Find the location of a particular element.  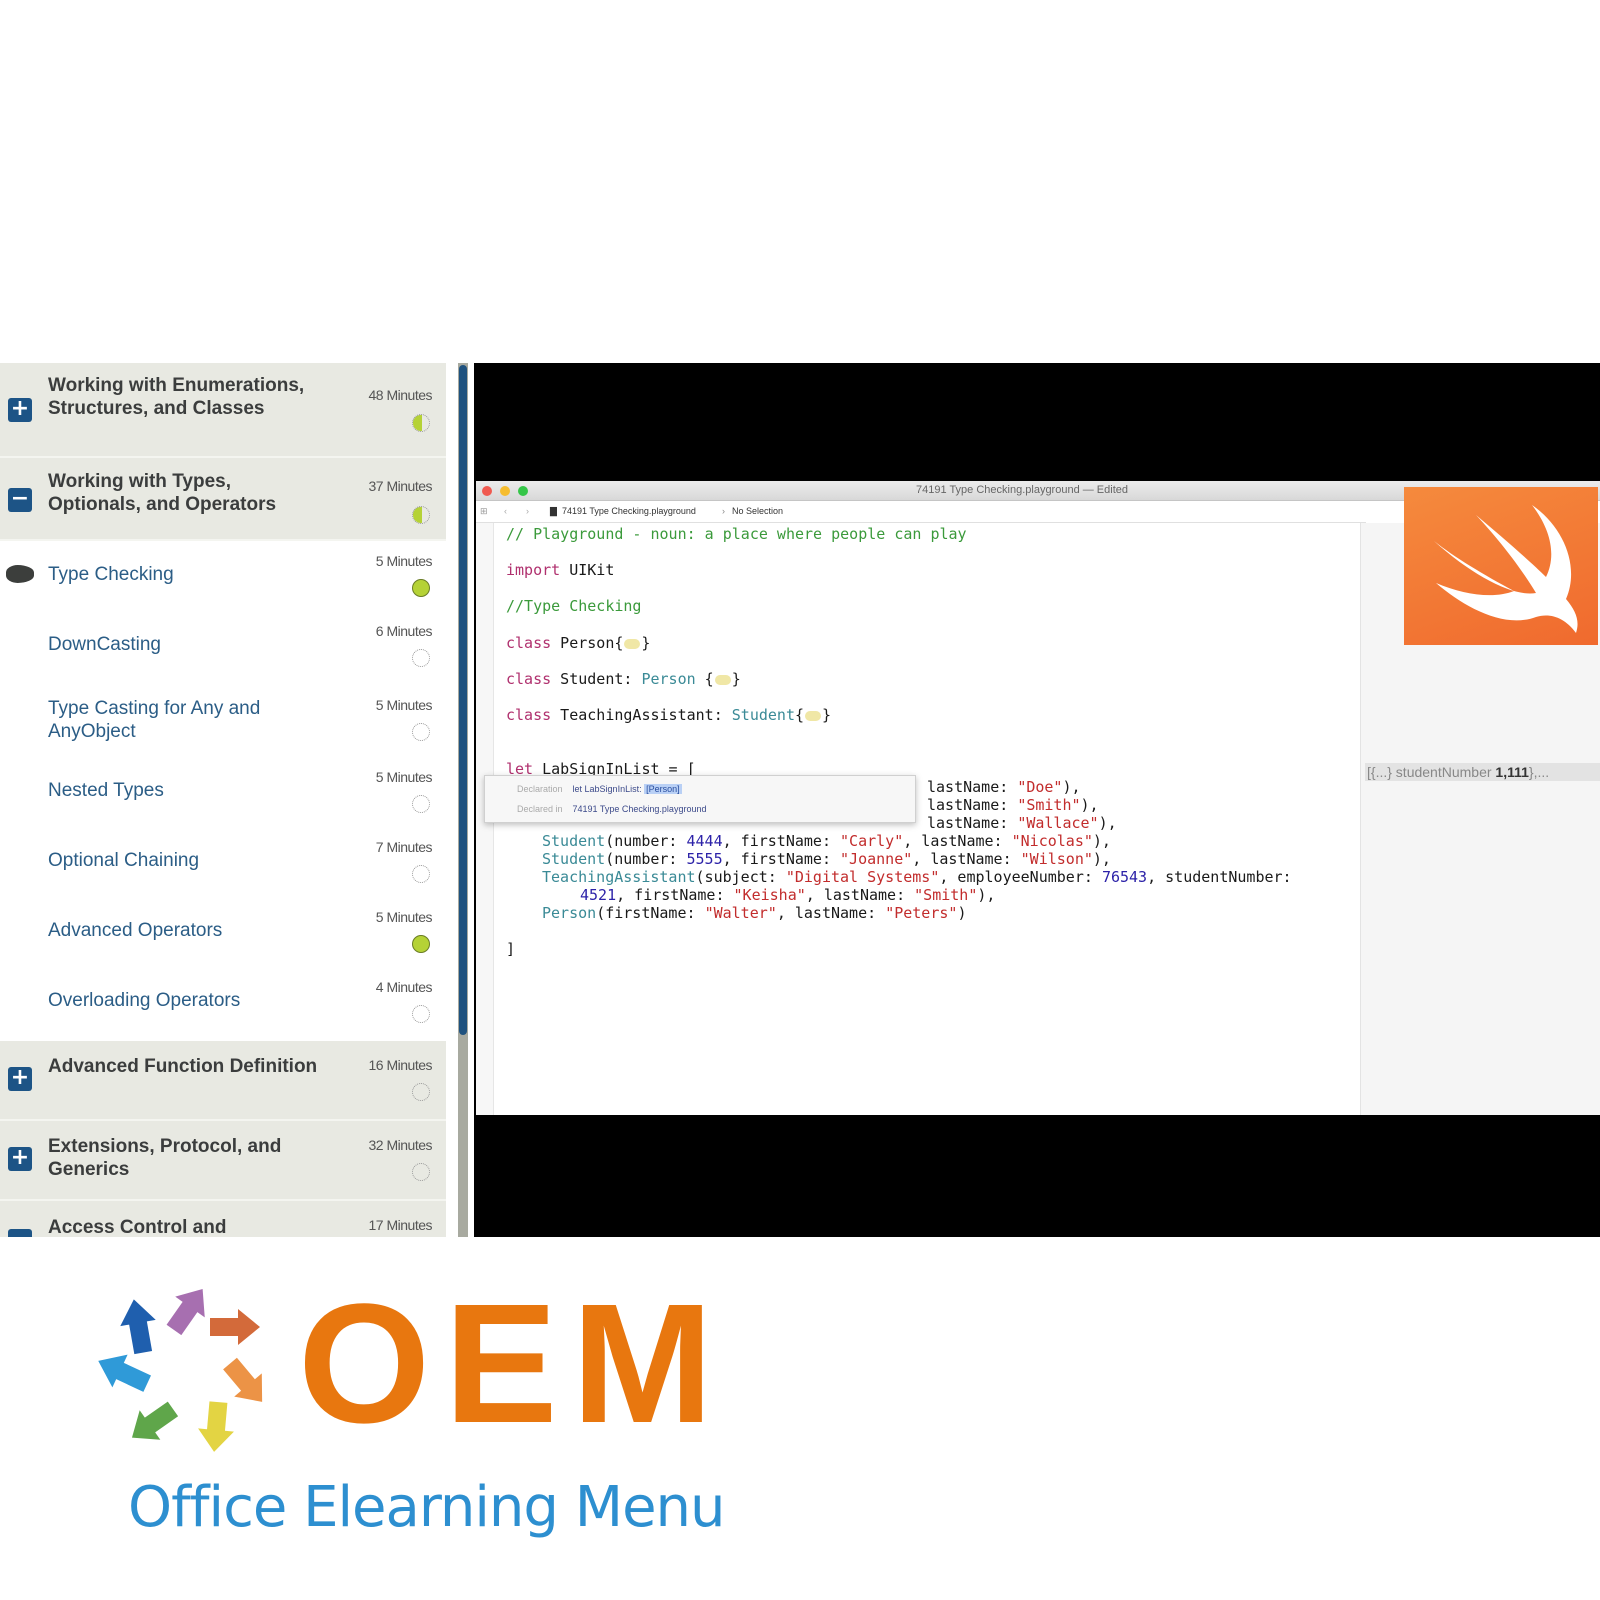

declaration-type: [Person] is located at coordinates (663, 789).